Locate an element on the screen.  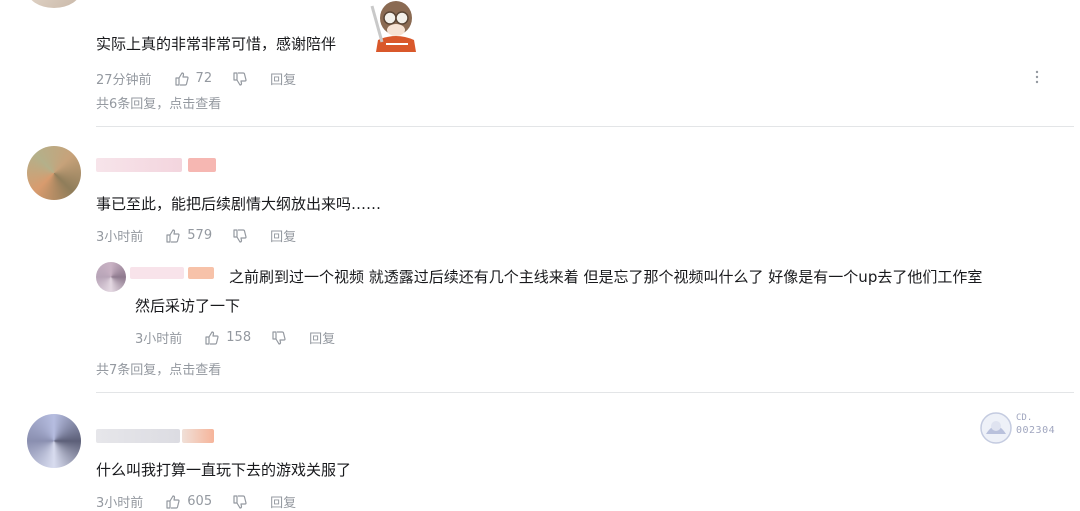
reply-dislike-button is located at coordinates (279, 338).